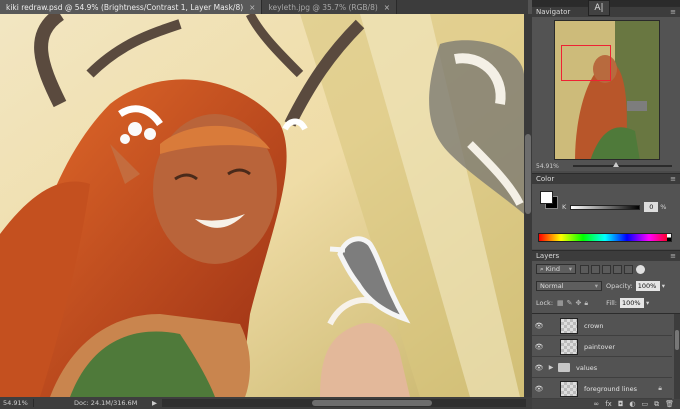 The height and width of the screenshot is (409, 680). I want to click on status-bar: 54.91% Doc: 24.1M/316.6M ▶, so click(266, 403).